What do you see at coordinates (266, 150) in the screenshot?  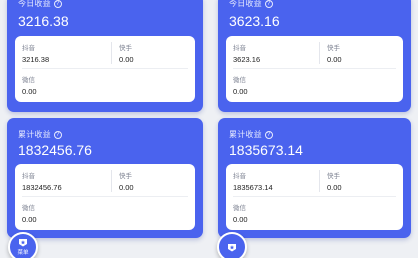 I see `total-earnings: 1835673.14` at bounding box center [266, 150].